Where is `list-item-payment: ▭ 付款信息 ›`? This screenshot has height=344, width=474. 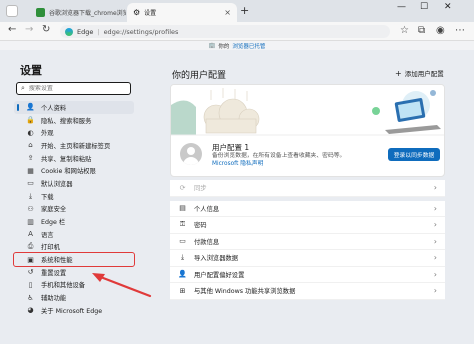 list-item-payment: ▭ 付款信息 › is located at coordinates (307, 241).